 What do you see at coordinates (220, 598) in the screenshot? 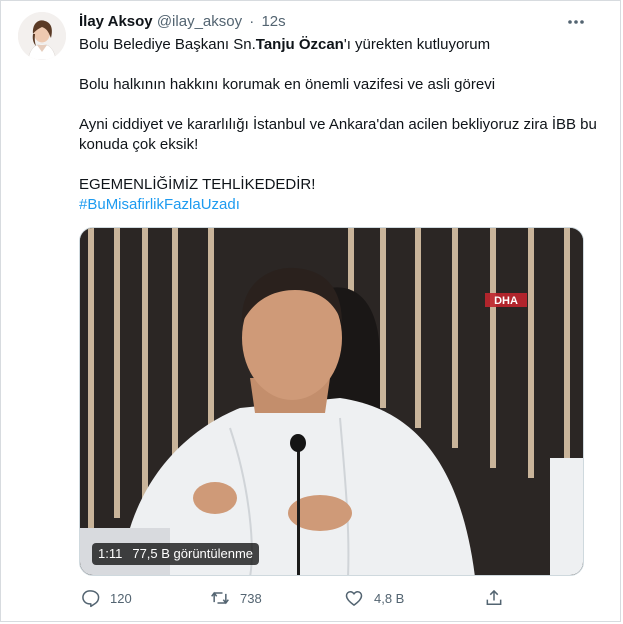
I see `retweet-icon` at bounding box center [220, 598].